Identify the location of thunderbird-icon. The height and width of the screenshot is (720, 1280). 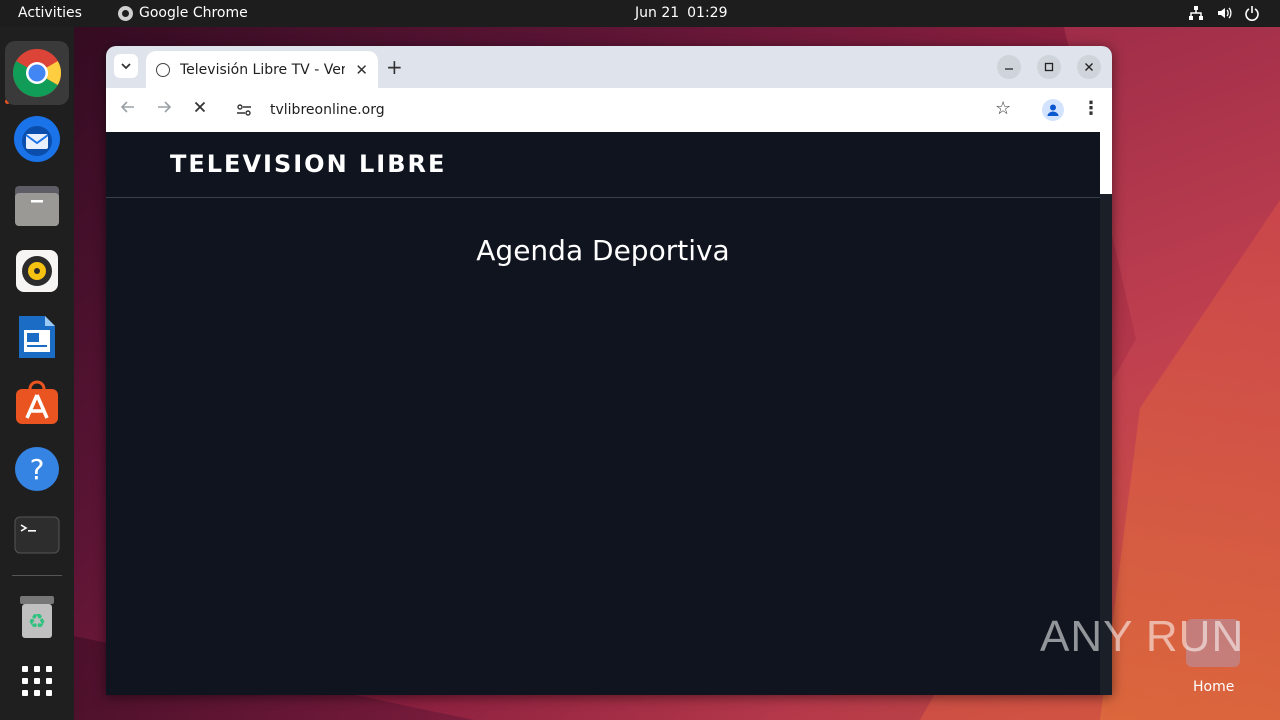
(37, 139).